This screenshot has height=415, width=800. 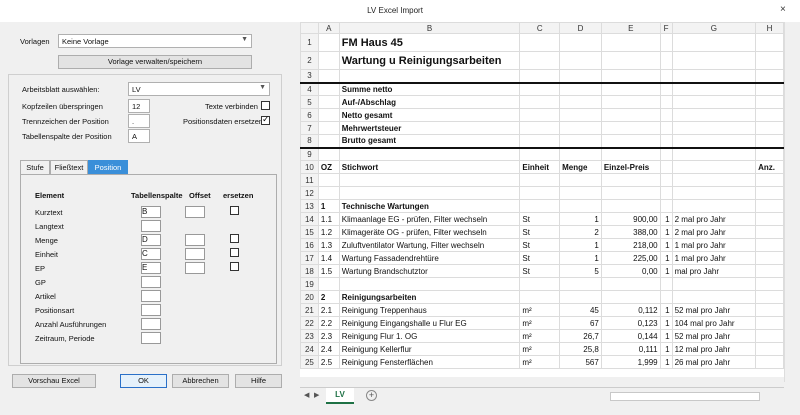 What do you see at coordinates (429, 323) in the screenshot?
I see `cell: Reinigung Eingangshalle u Flur EG` at bounding box center [429, 323].